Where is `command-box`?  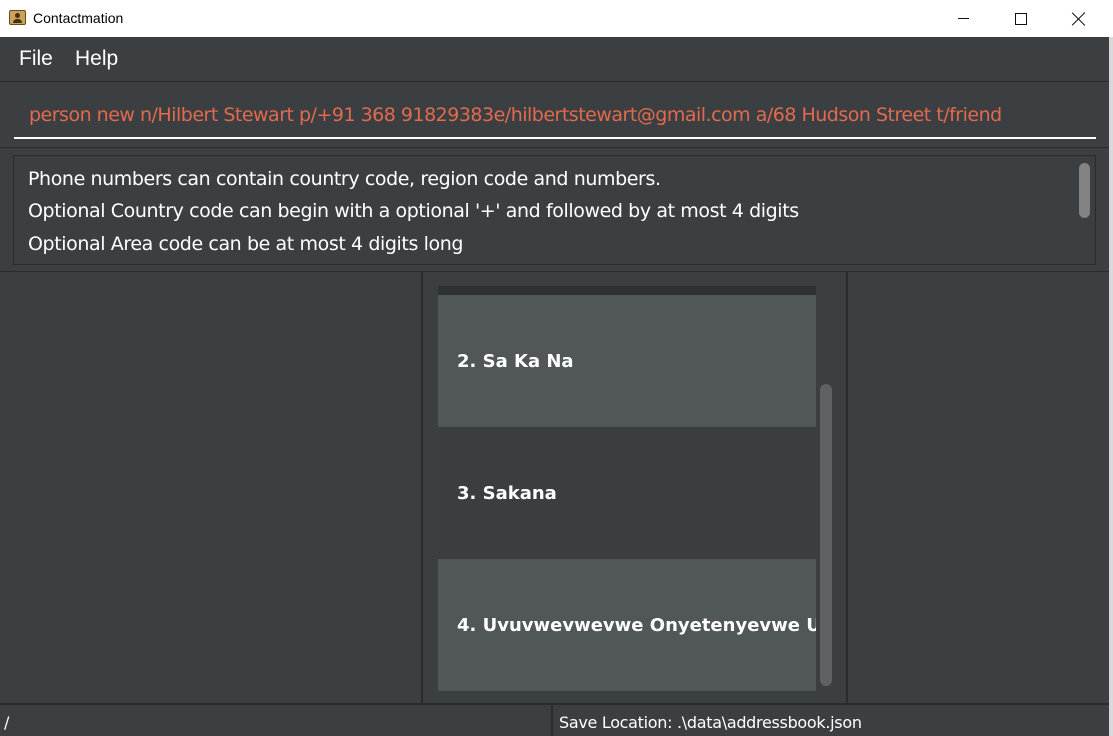
command-box is located at coordinates (554, 115).